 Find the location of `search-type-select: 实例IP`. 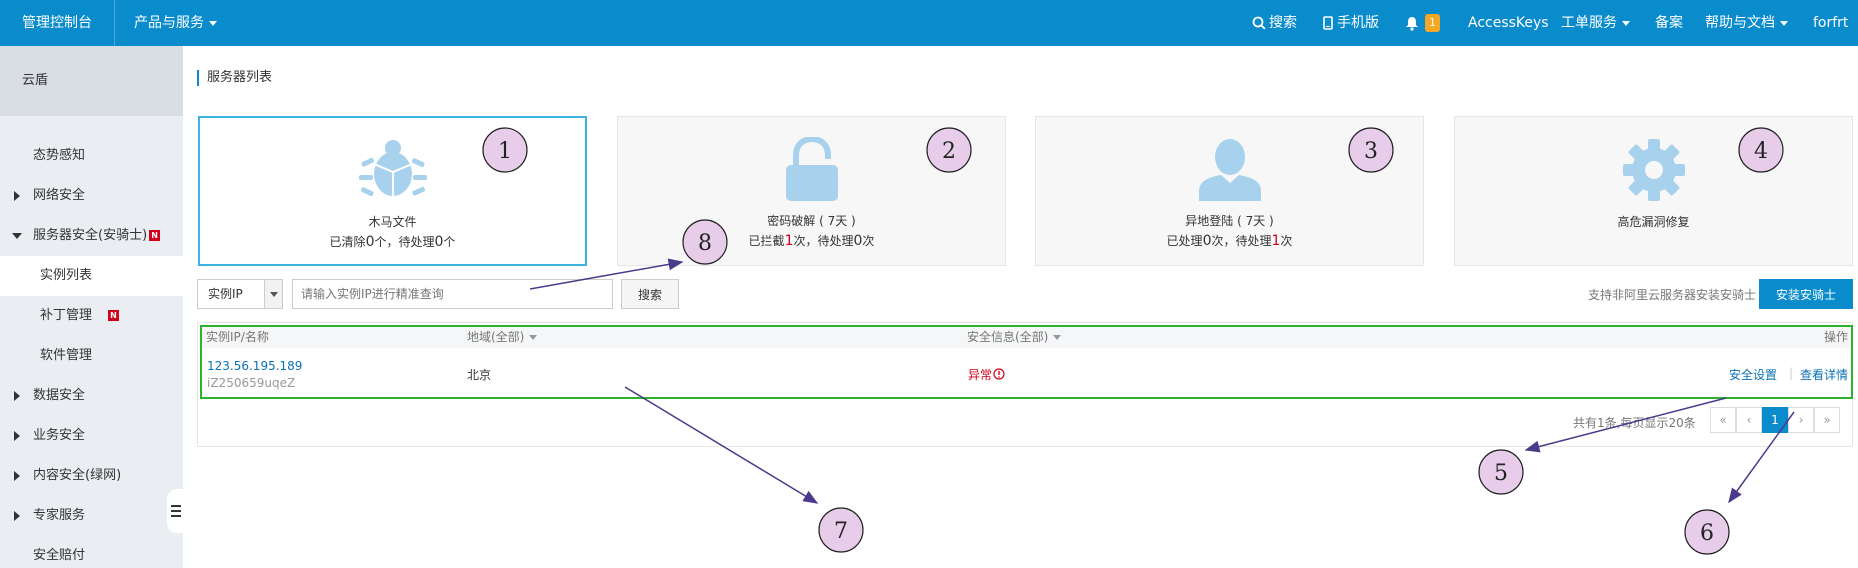

search-type-select: 实例IP is located at coordinates (240, 294).